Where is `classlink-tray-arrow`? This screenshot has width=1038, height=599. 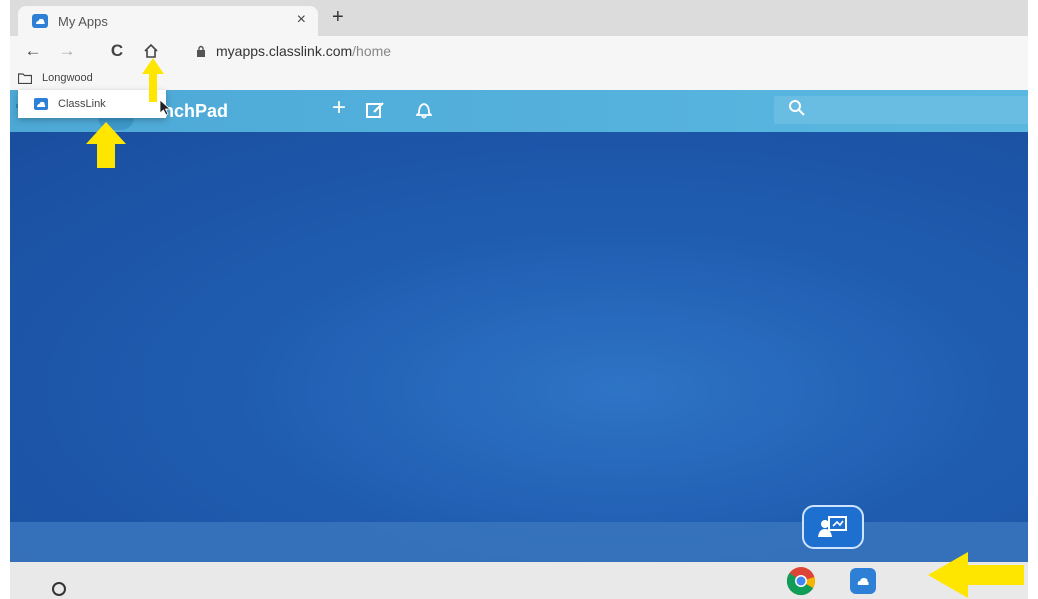
classlink-tray-arrow is located at coordinates (976, 575).